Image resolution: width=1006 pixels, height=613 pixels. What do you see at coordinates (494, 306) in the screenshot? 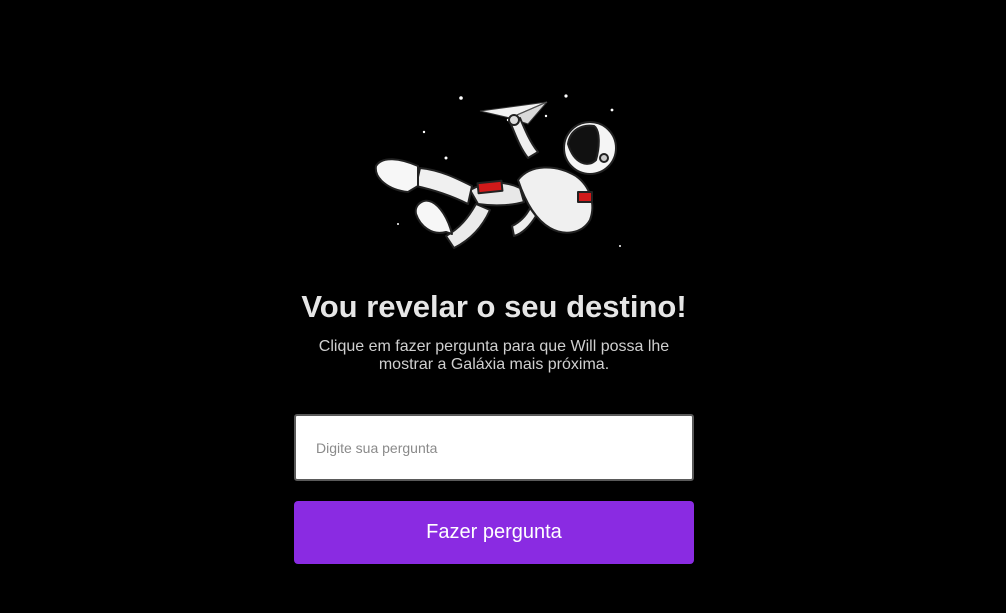
I see `page-title: Vou revelar o seu destino!` at bounding box center [494, 306].